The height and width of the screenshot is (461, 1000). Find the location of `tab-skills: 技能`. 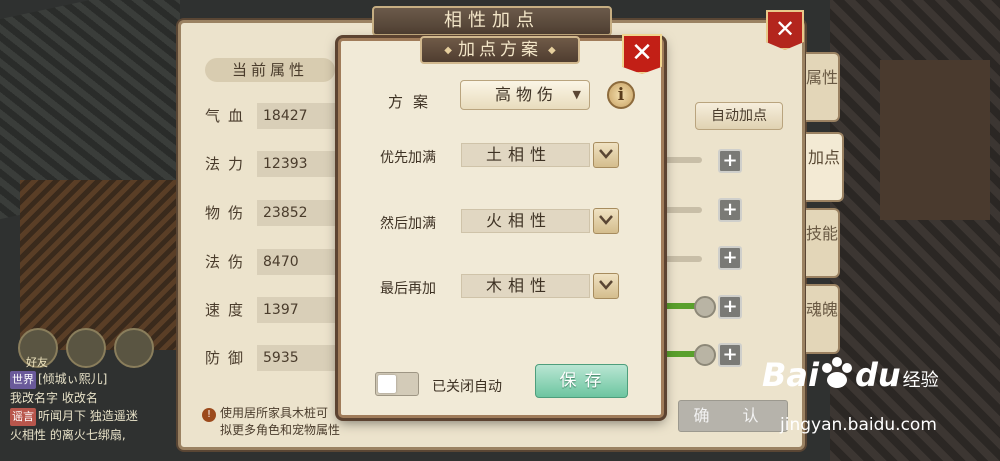

tab-skills: 技能 is located at coordinates (823, 243).